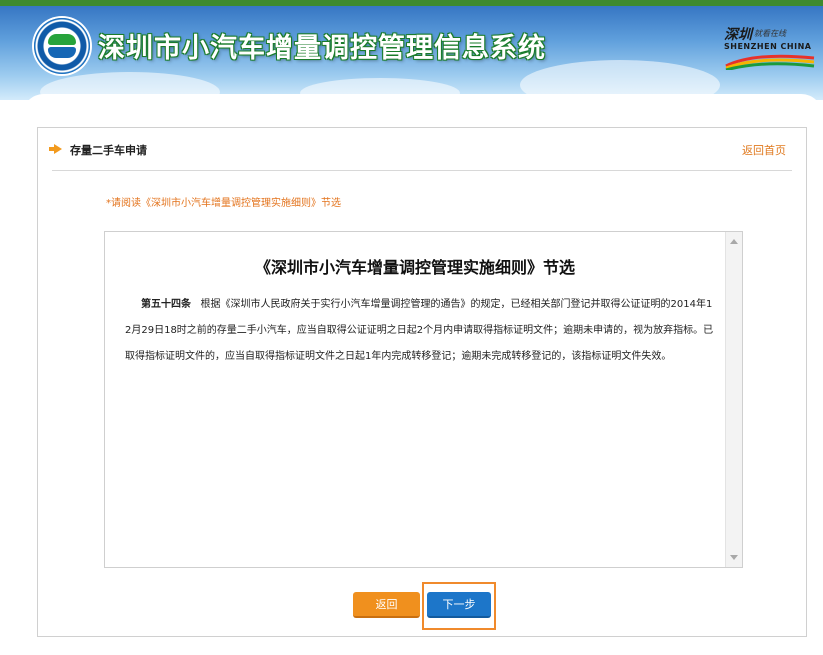 Image resolution: width=823 pixels, height=655 pixels. Describe the element at coordinates (459, 605) in the screenshot. I see `next-step-button: 下一步` at that location.